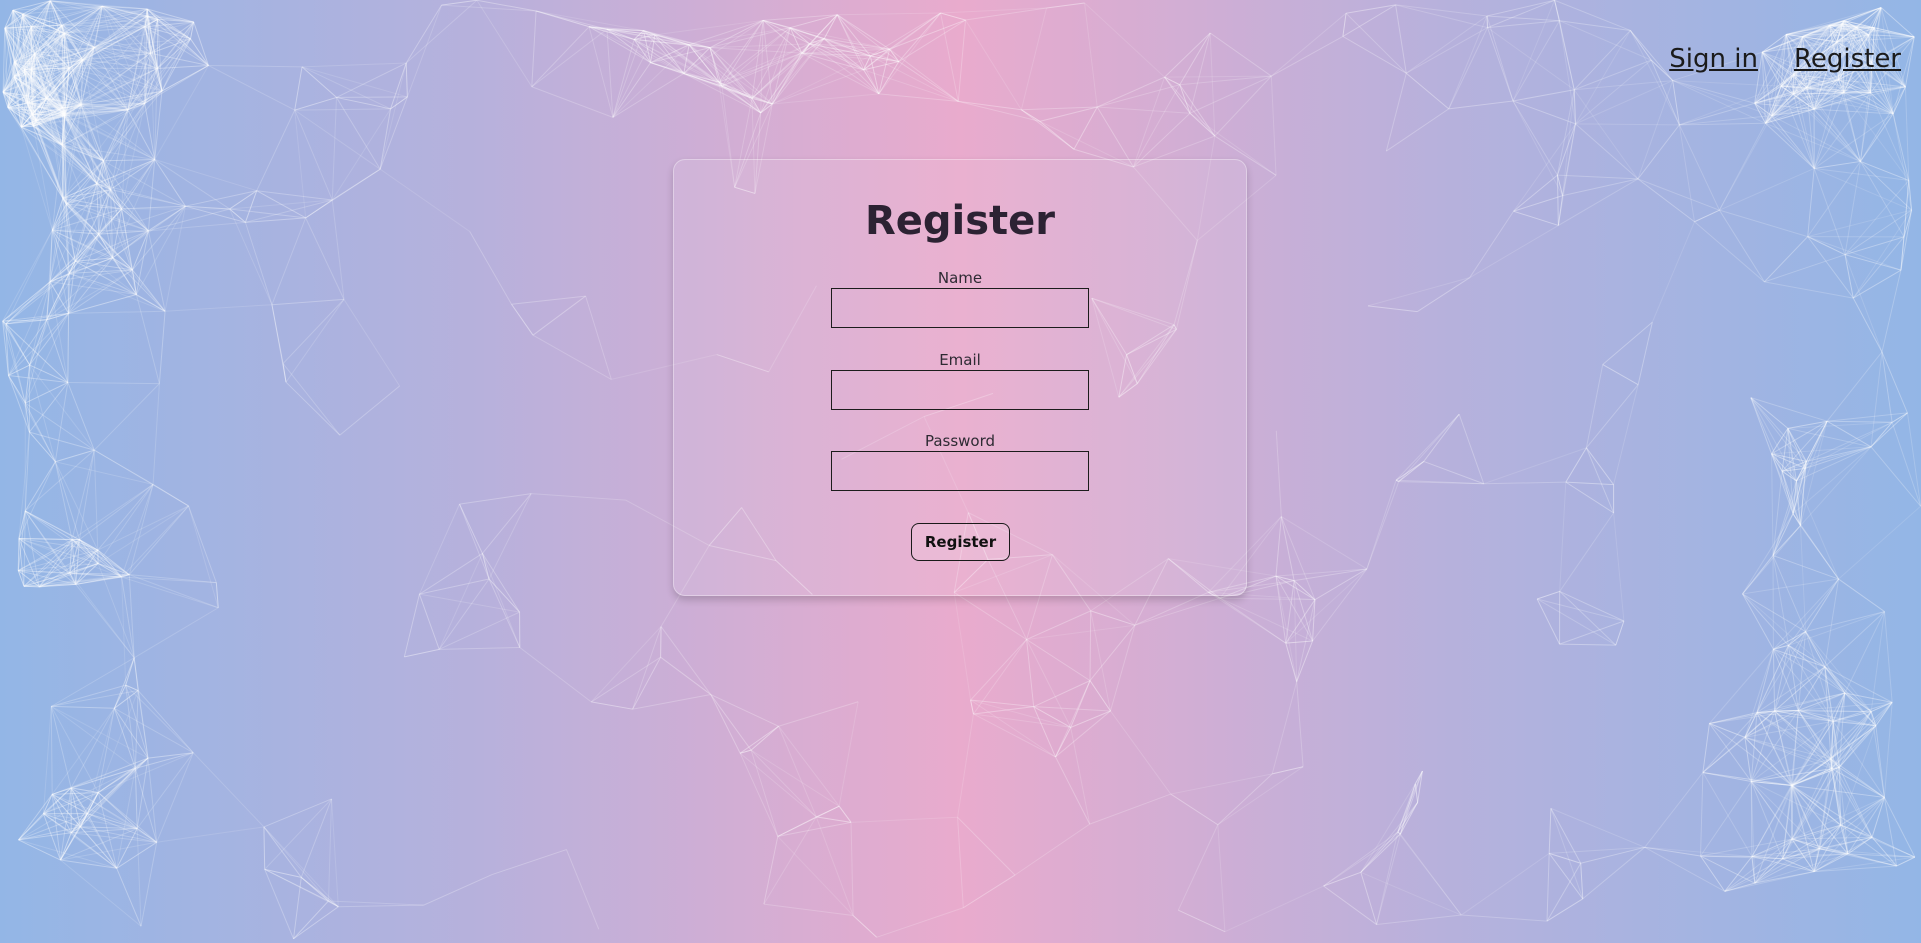  What do you see at coordinates (960, 441) in the screenshot?
I see `password-label: Password` at bounding box center [960, 441].